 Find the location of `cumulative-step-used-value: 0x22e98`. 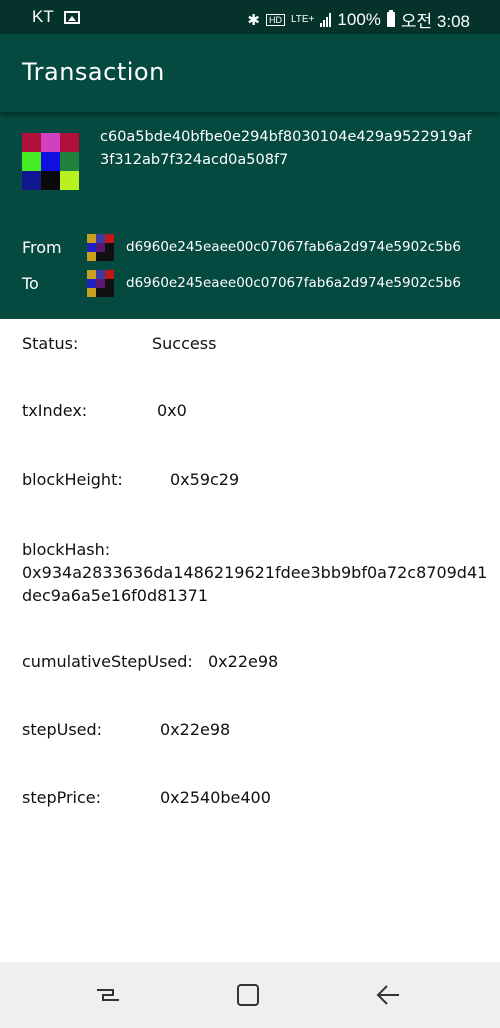

cumulative-step-used-value: 0x22e98 is located at coordinates (243, 661).